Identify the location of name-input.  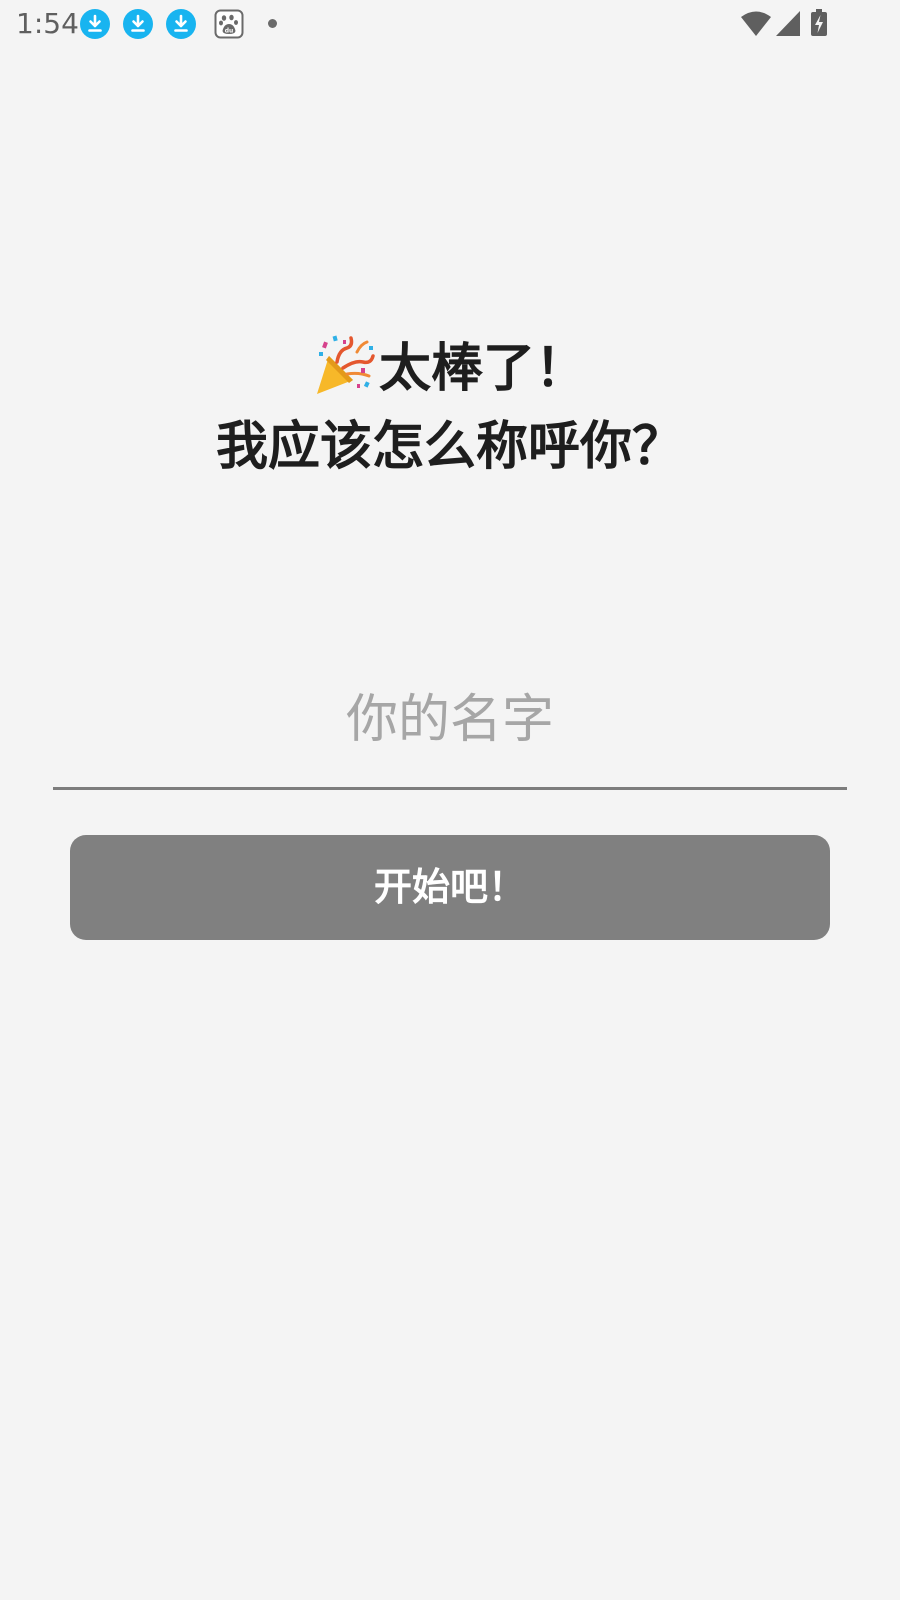
(450, 720).